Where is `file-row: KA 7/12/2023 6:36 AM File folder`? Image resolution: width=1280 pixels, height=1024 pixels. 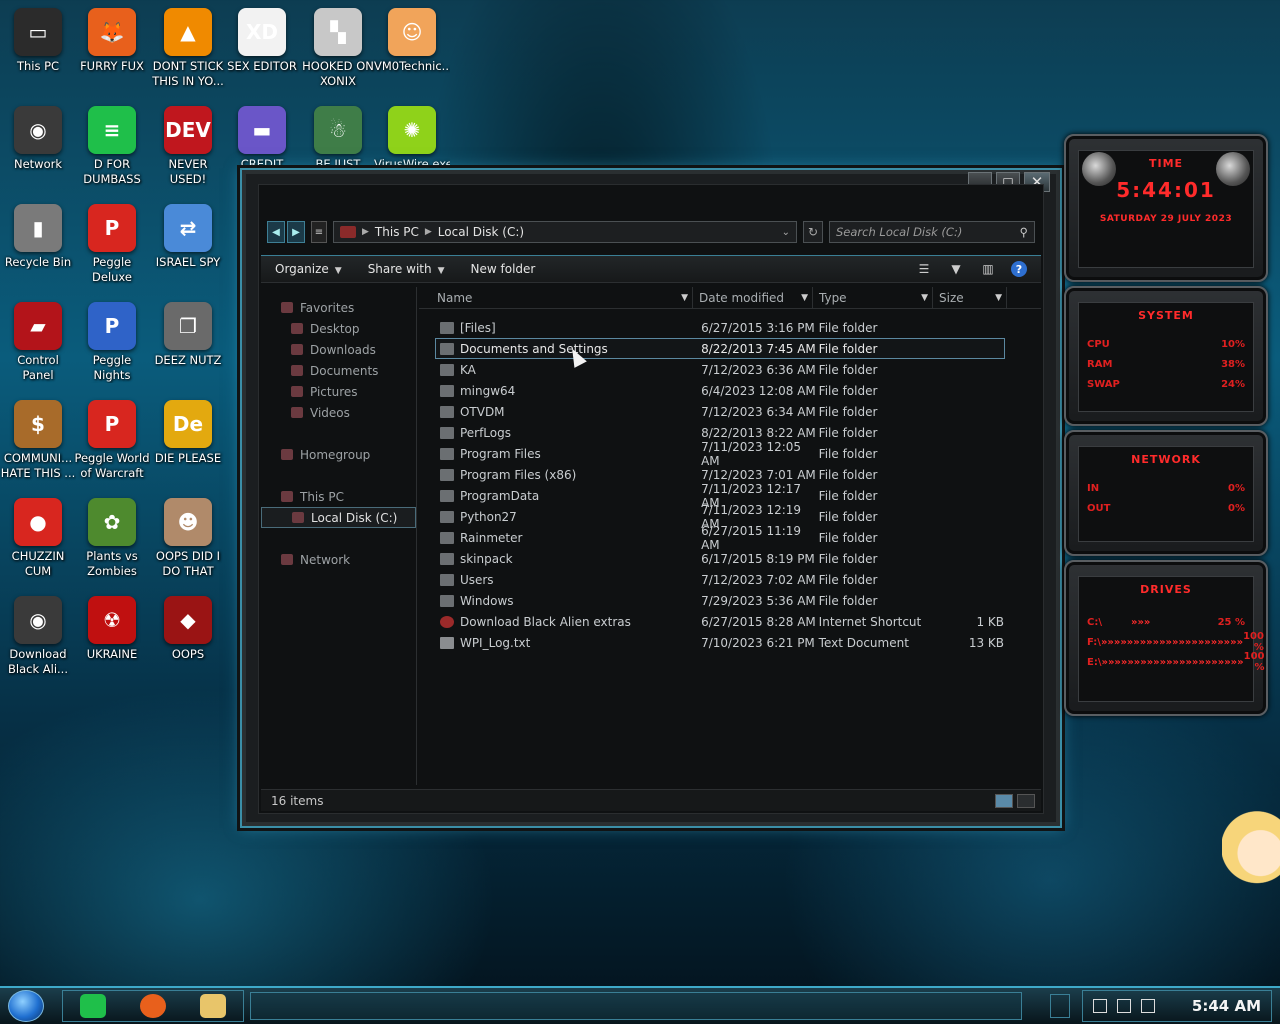 file-row: KA 7/12/2023 6:36 AM File folder is located at coordinates (720, 369).